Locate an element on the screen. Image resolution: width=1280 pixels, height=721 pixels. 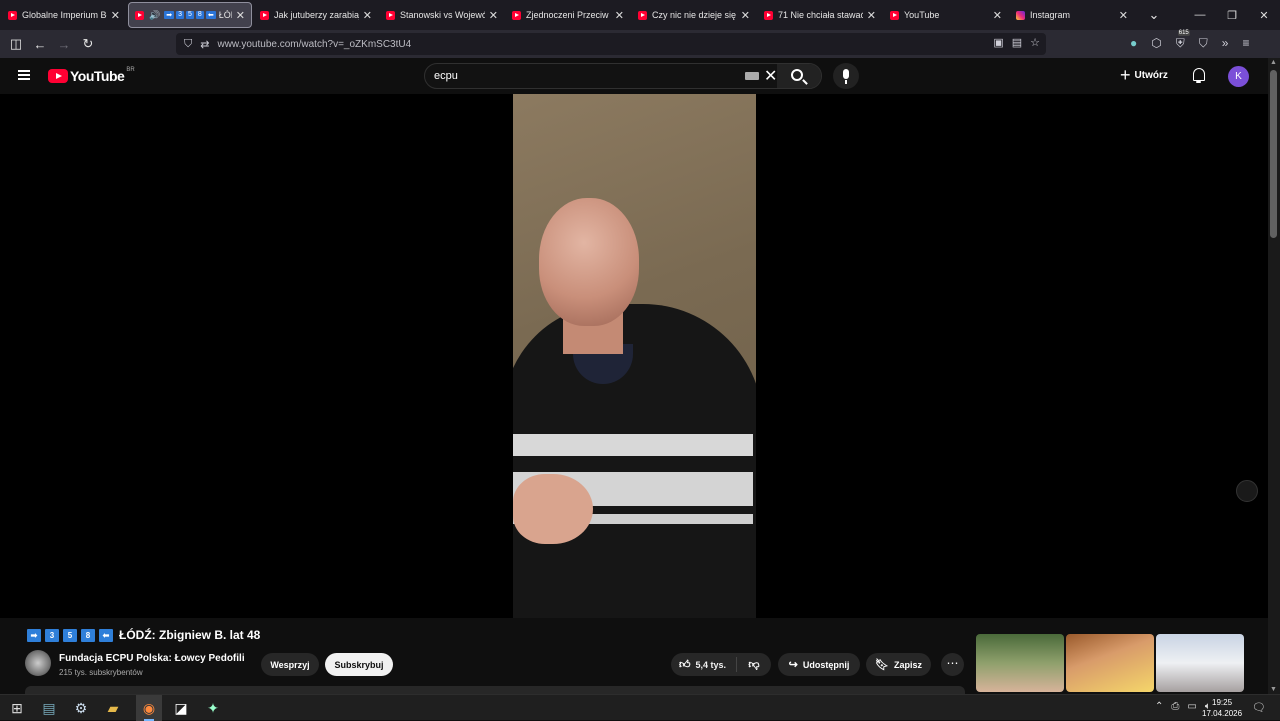
sidebar-toggle-icon: ◫ is located at coordinates (16, 44).